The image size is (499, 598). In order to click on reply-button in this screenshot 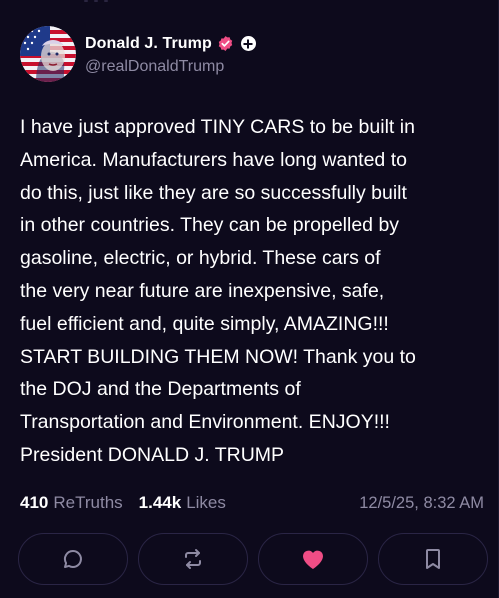, I will do `click(73, 559)`.